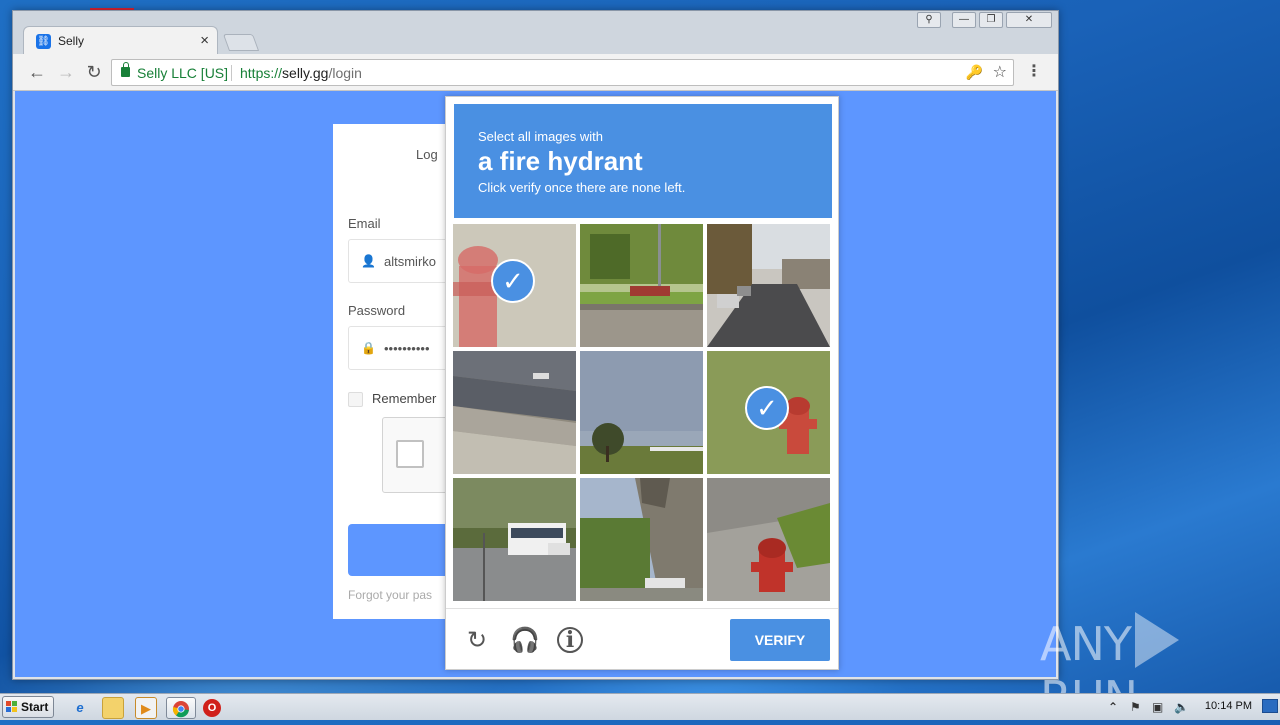 The height and width of the screenshot is (725, 1280). Describe the element at coordinates (345, 73) in the screenshot. I see `url-path: /login` at that location.